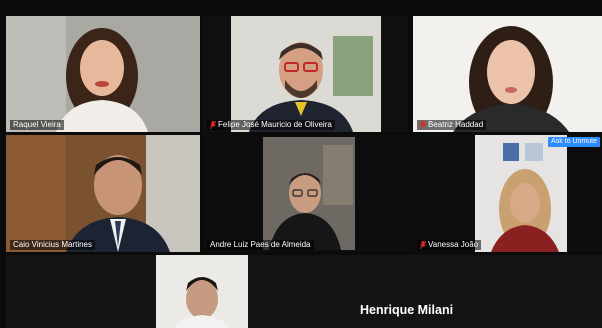 The height and width of the screenshot is (328, 602). Describe the element at coordinates (37, 125) in the screenshot. I see `participant-name: Raquel Vieira` at that location.